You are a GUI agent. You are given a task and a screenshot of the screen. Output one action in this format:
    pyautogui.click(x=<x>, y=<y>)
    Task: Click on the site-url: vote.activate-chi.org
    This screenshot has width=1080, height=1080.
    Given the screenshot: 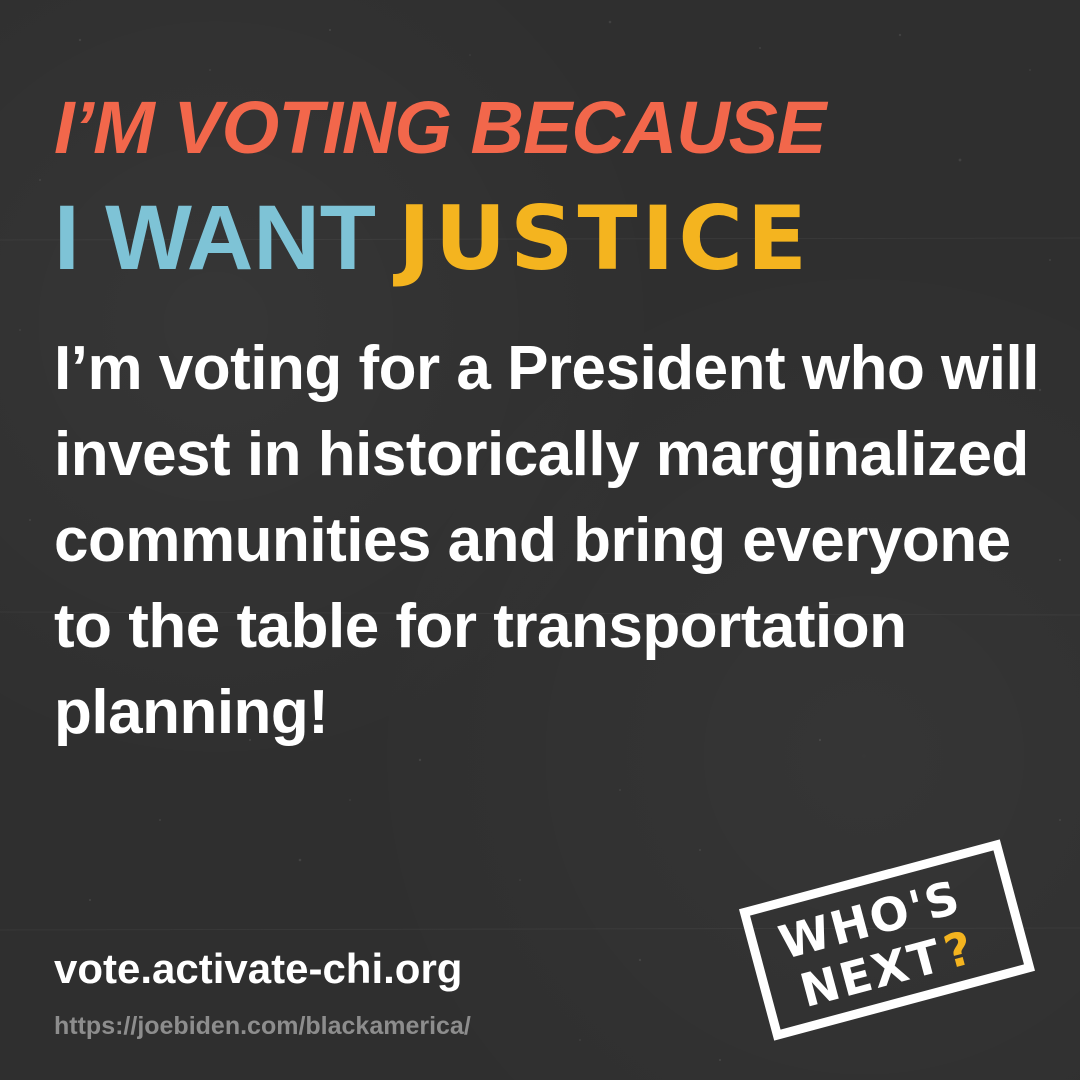 What is the action you would take?
    pyautogui.click(x=258, y=968)
    